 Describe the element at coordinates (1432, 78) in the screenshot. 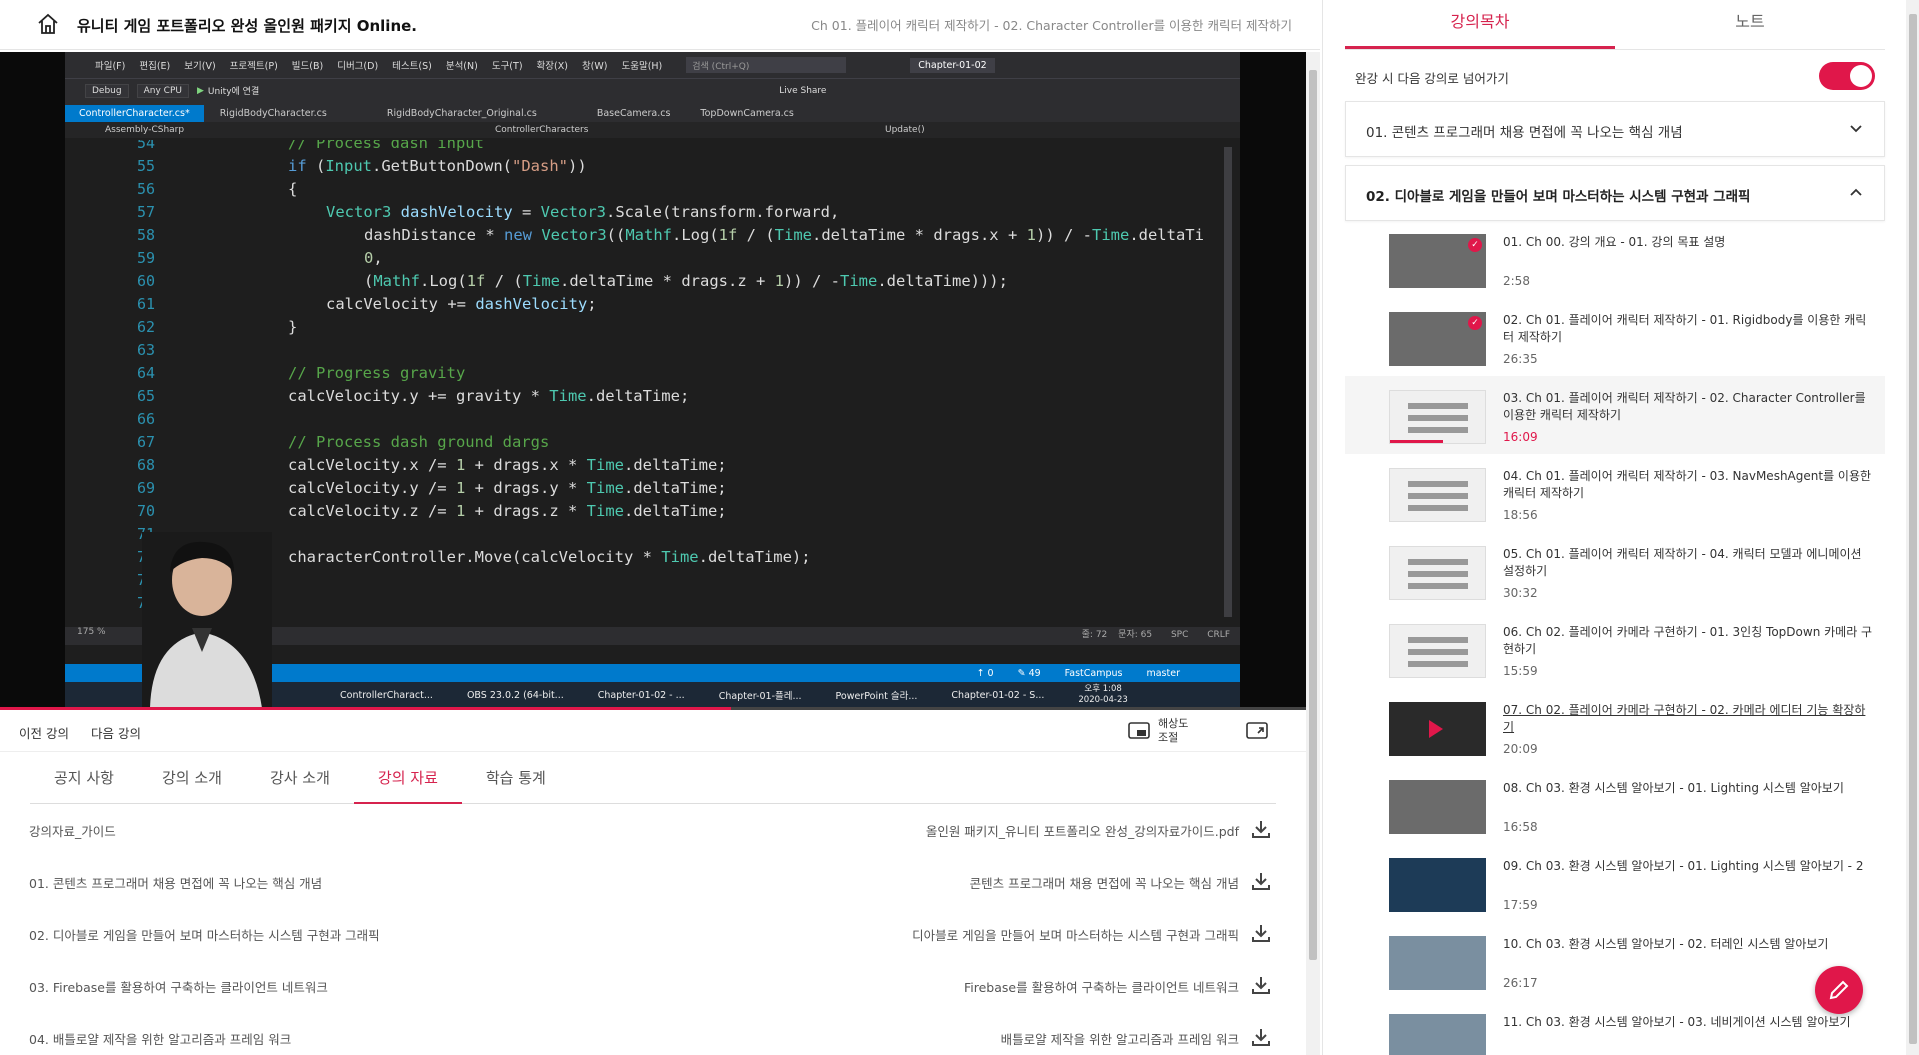

I see `autoplay-label: 완강 시 다음 강의로 넘어가기` at that location.